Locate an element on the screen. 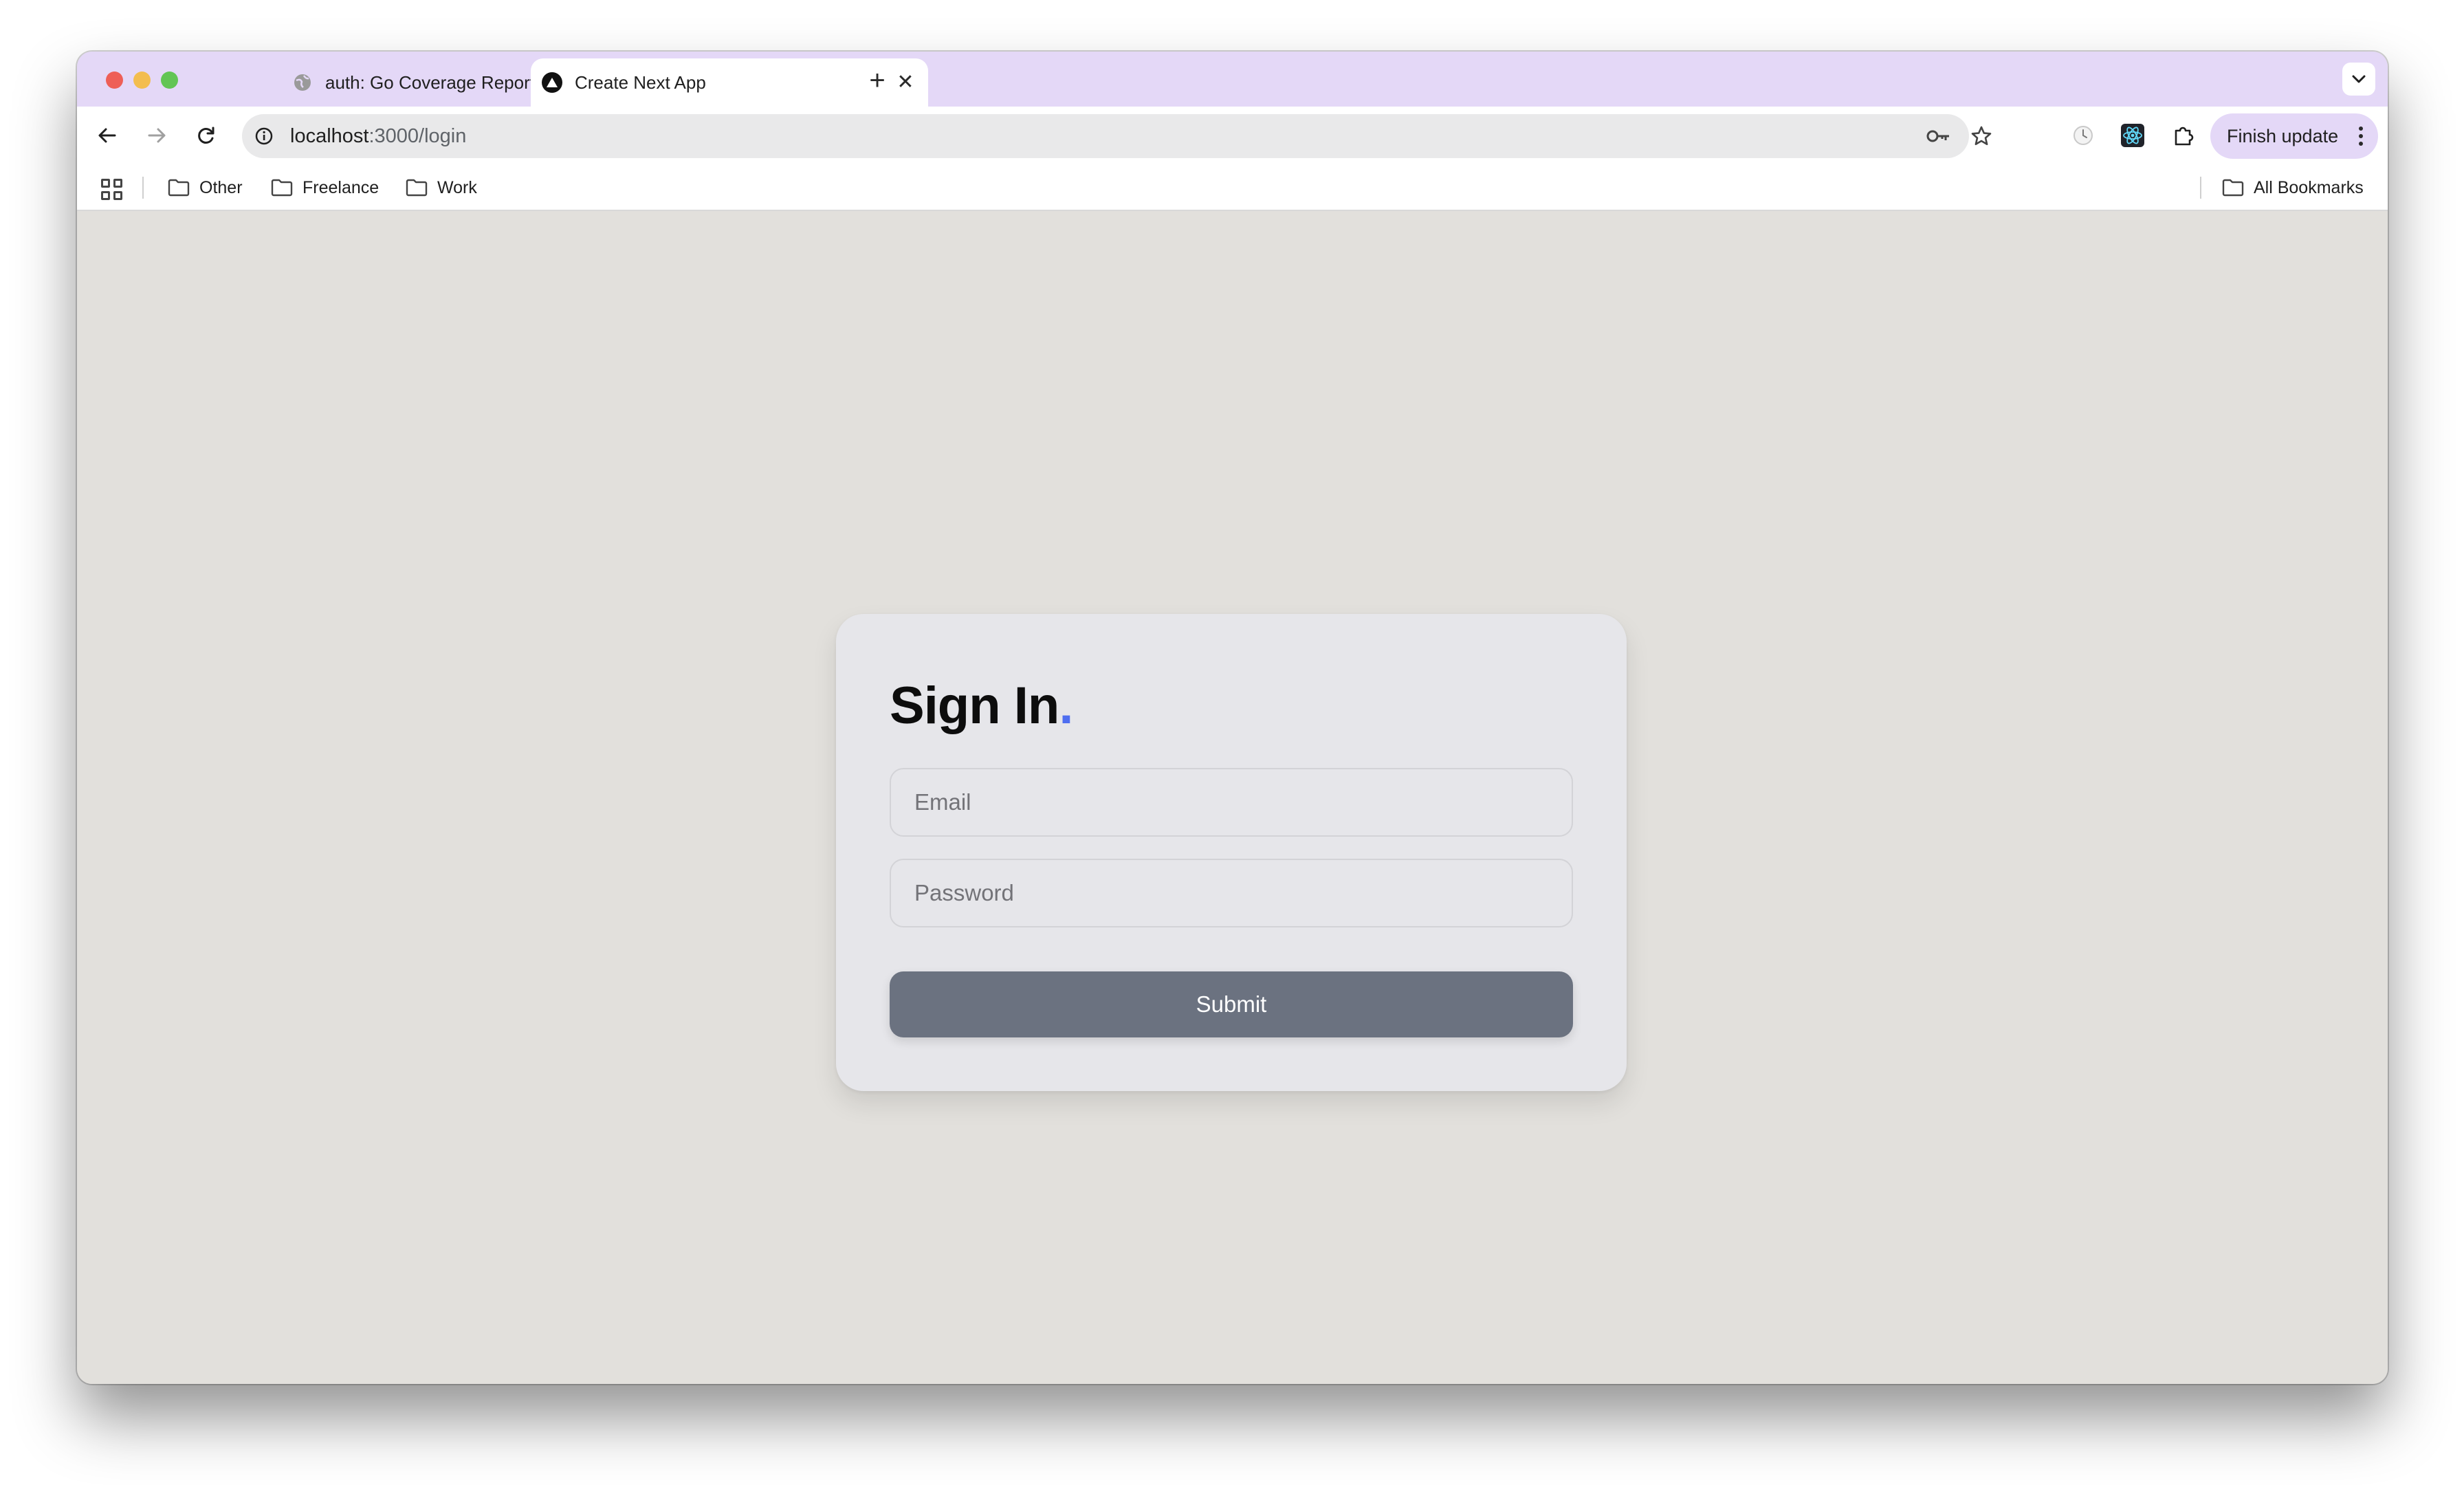  url-host: localhost is located at coordinates (329, 135).